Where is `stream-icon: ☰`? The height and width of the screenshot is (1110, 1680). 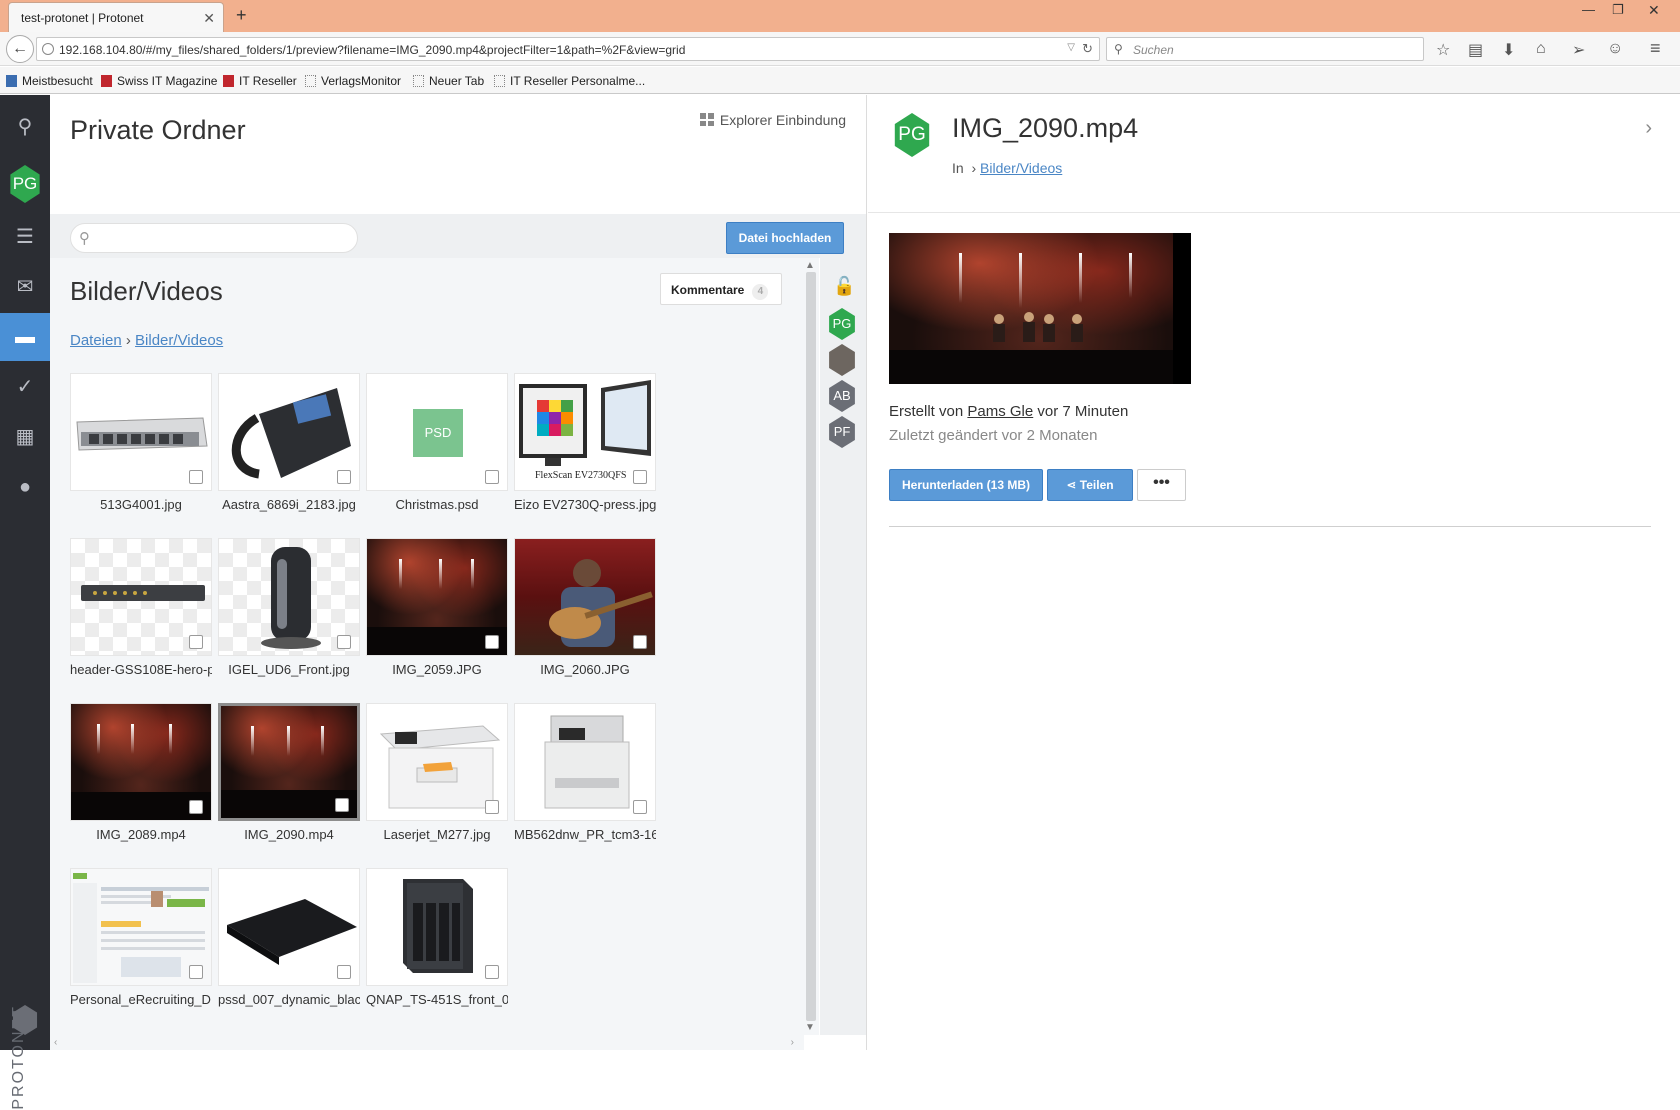 stream-icon: ☰ is located at coordinates (25, 237).